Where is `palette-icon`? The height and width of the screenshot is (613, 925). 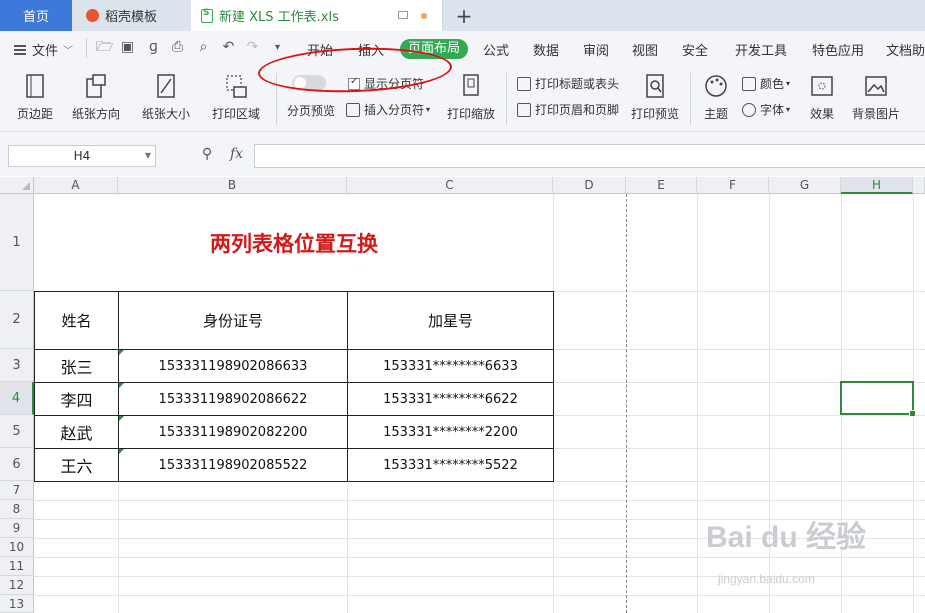
palette-icon is located at coordinates (716, 86).